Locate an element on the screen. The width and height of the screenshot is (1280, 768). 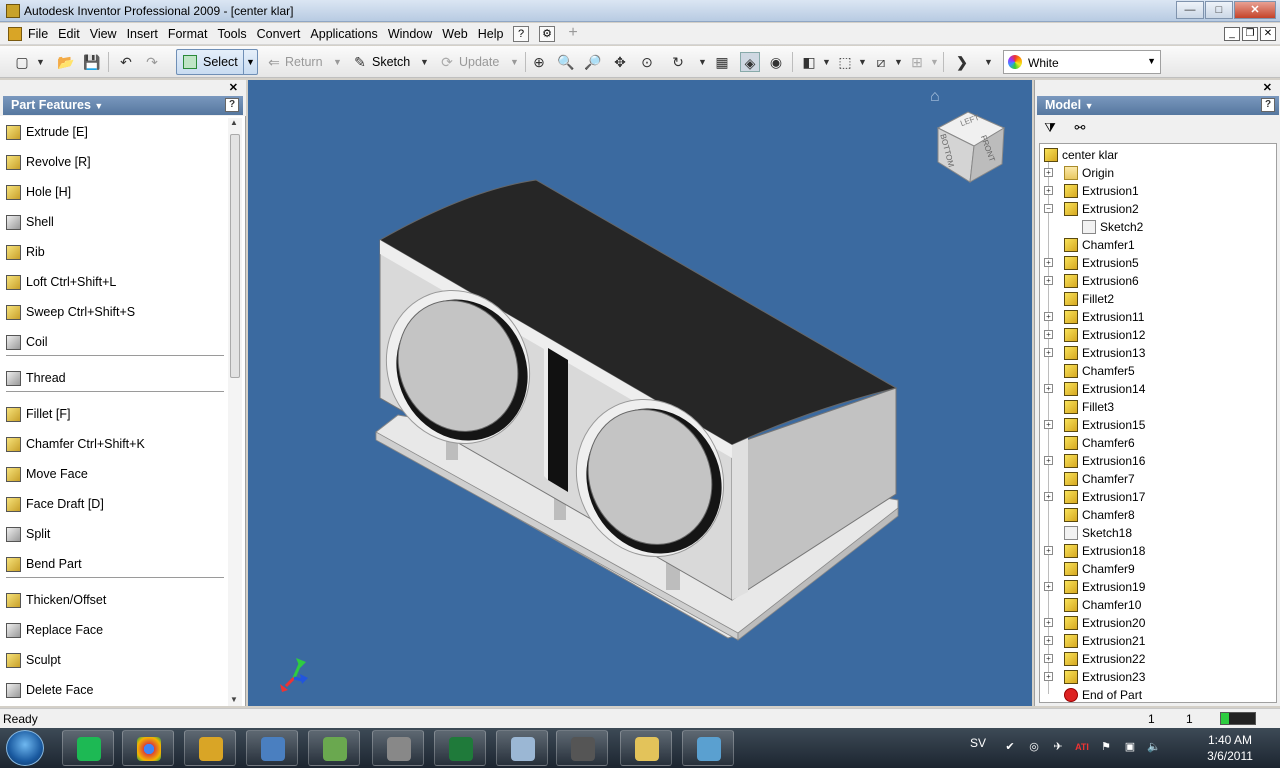
bluetooth-tray-icon: ✈ is located at coordinates (1058, 747).